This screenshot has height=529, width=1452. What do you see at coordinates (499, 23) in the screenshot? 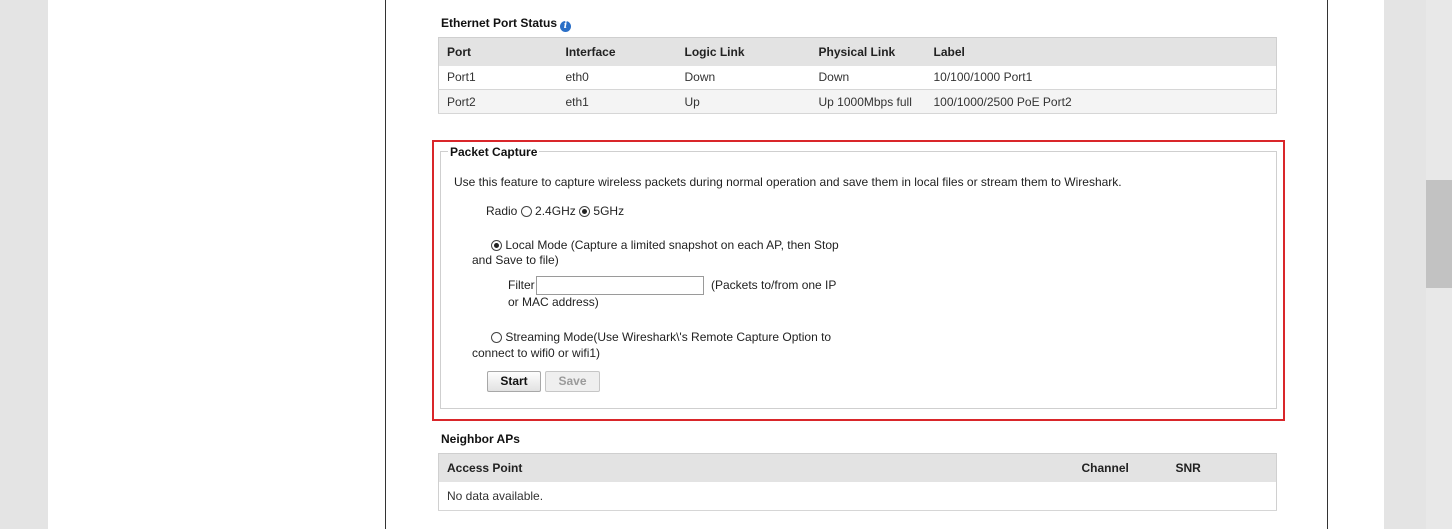
I see `ethernet-title-text: Ethernet Port Status` at bounding box center [499, 23].